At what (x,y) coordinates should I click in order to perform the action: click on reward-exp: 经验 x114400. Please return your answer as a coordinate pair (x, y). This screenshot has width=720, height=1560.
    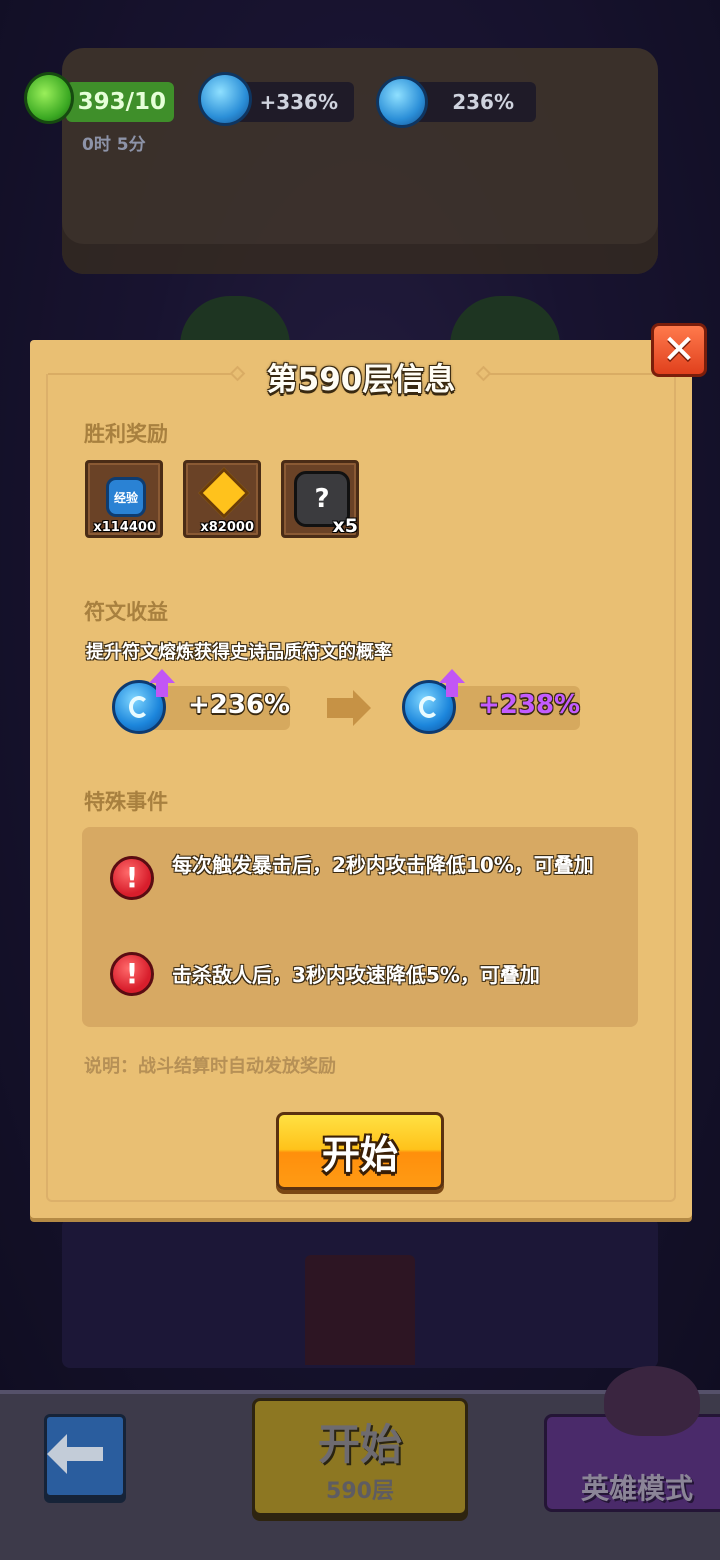
    Looking at the image, I should click on (124, 499).